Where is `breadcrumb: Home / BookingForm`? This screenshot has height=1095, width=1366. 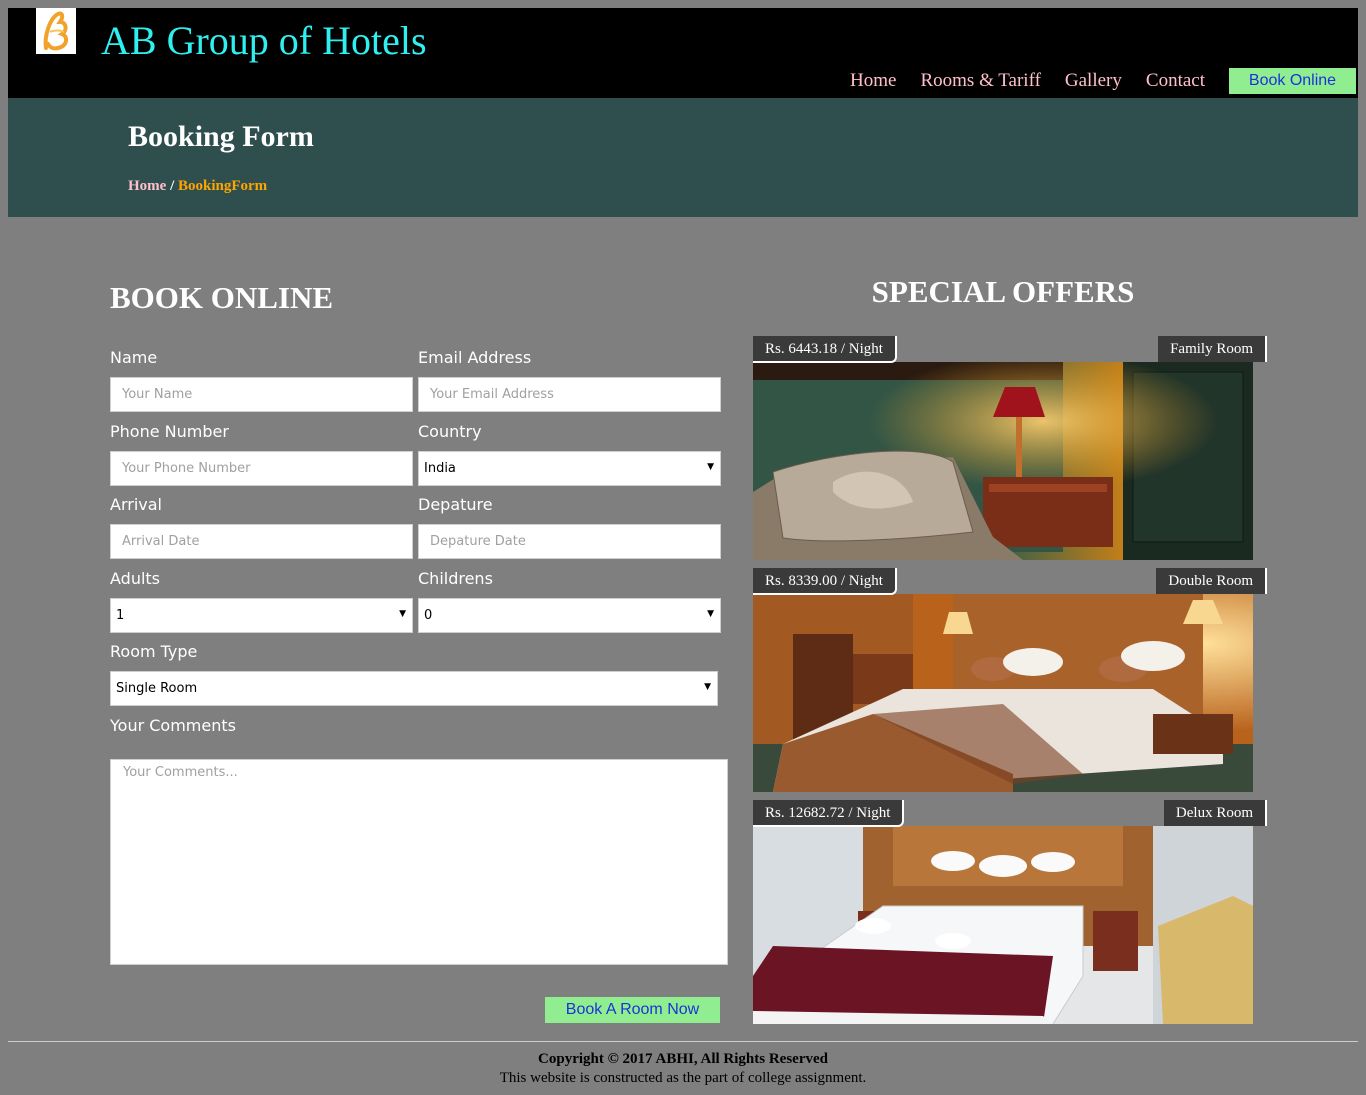 breadcrumb: Home / BookingForm is located at coordinates (197, 186).